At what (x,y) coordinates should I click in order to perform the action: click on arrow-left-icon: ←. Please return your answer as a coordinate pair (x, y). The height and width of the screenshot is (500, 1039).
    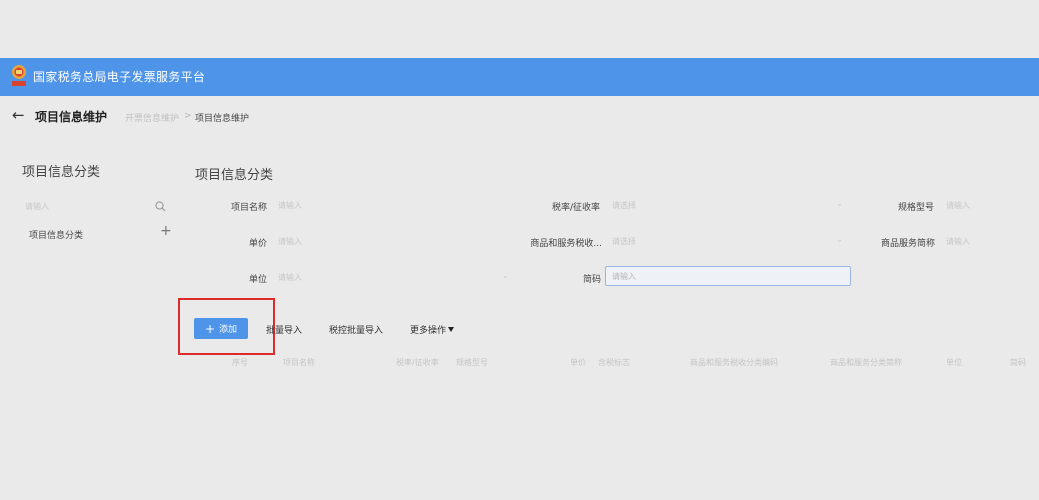
    Looking at the image, I should click on (18, 115).